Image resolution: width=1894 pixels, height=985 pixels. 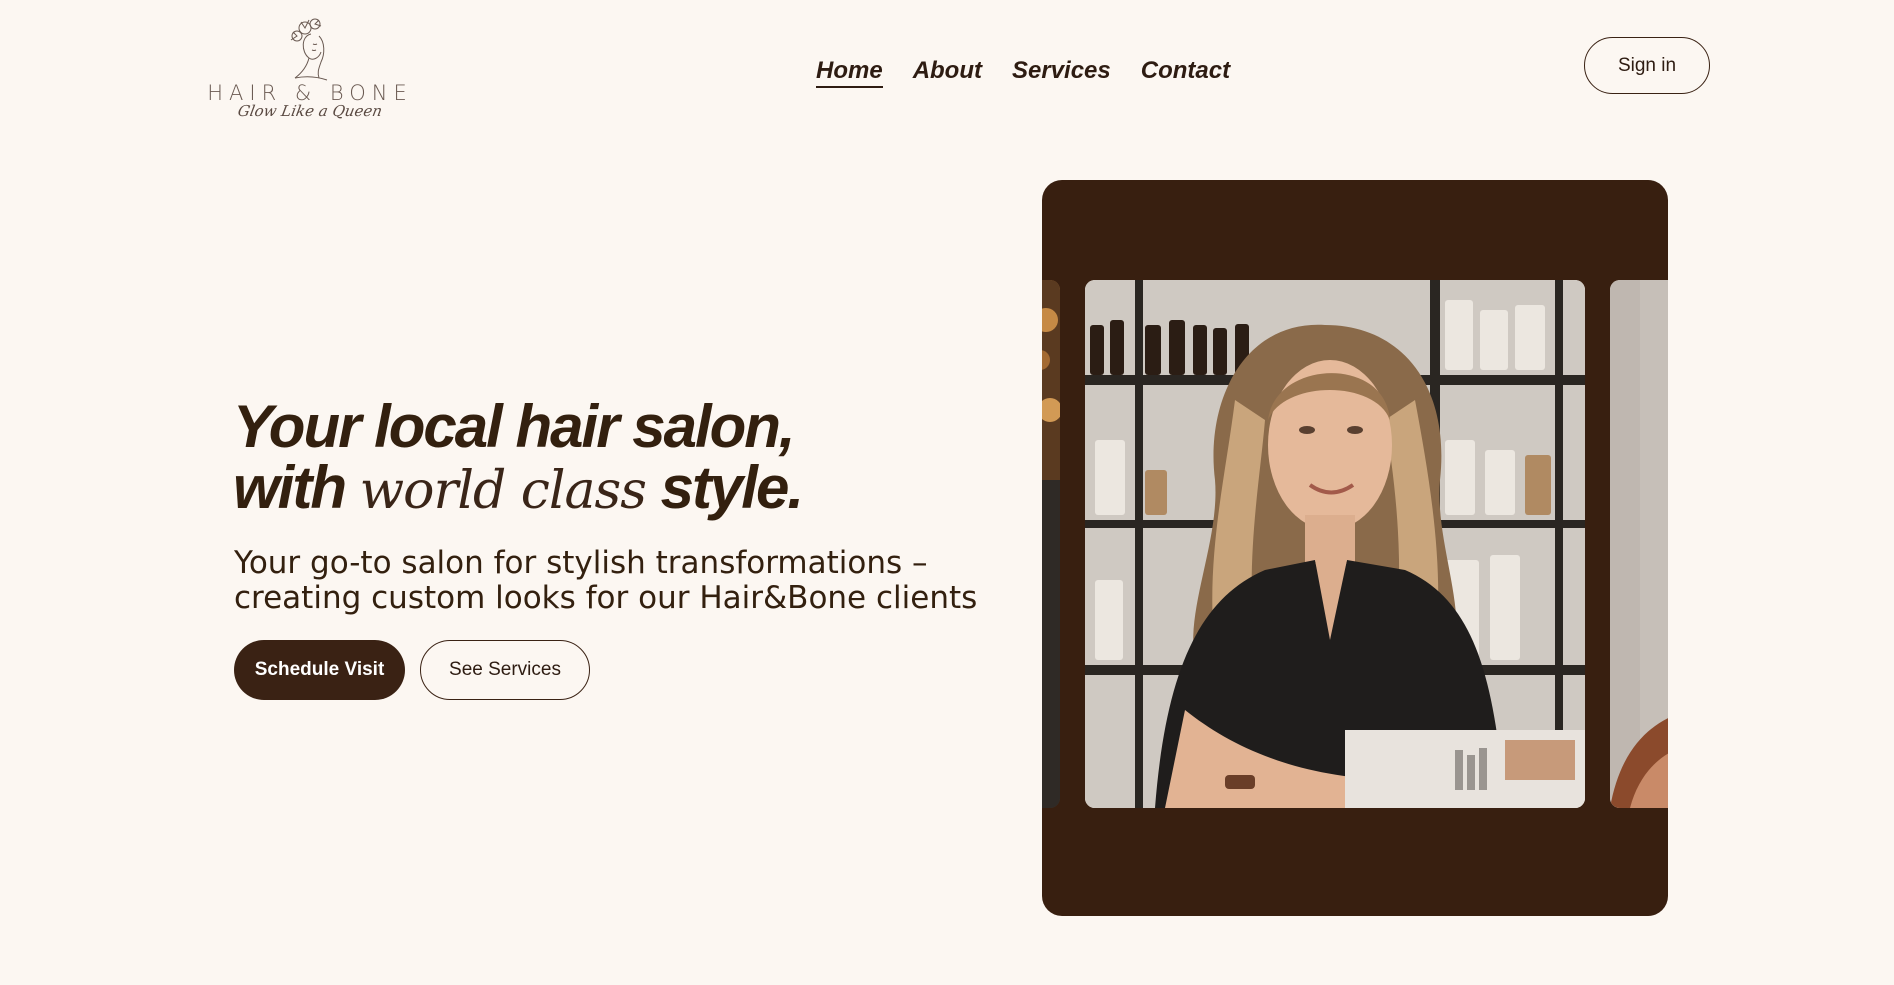 I want to click on brand-name: HAIR & BONE, so click(x=310, y=93).